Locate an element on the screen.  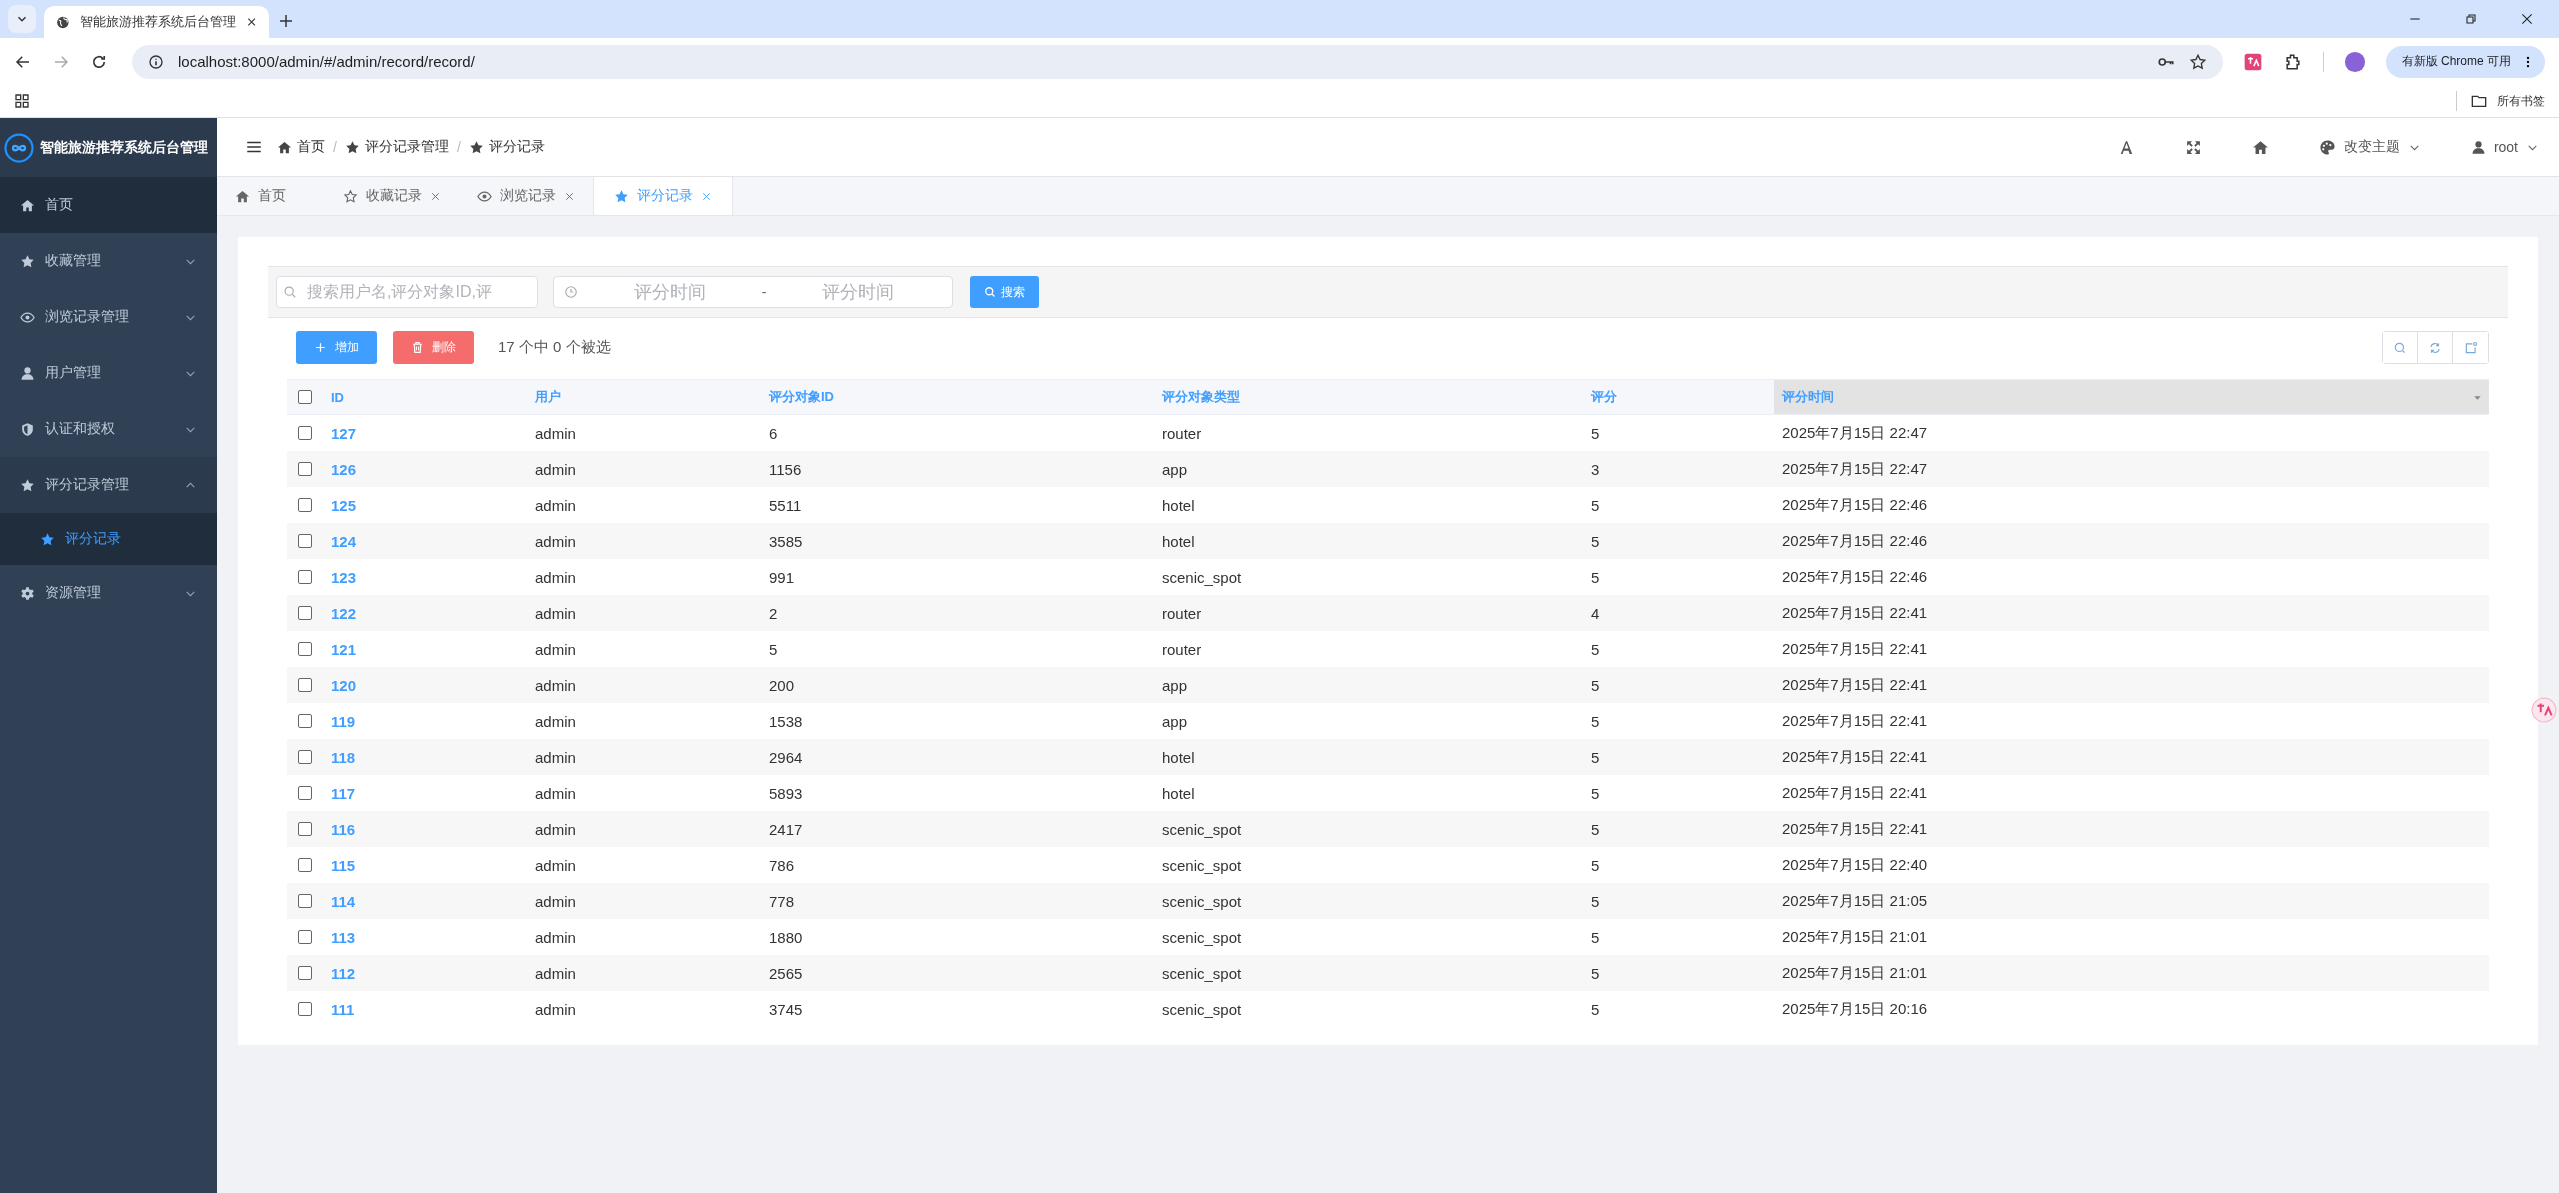
profile-avatar is located at coordinates (2354, 61).